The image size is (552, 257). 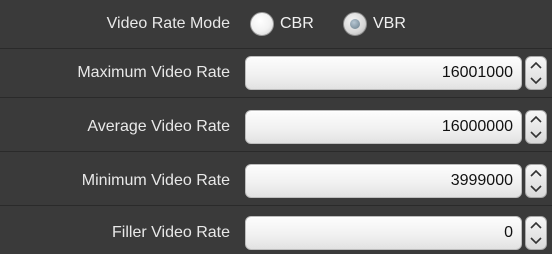 I want to click on filler-video-rate-spinner, so click(x=536, y=233).